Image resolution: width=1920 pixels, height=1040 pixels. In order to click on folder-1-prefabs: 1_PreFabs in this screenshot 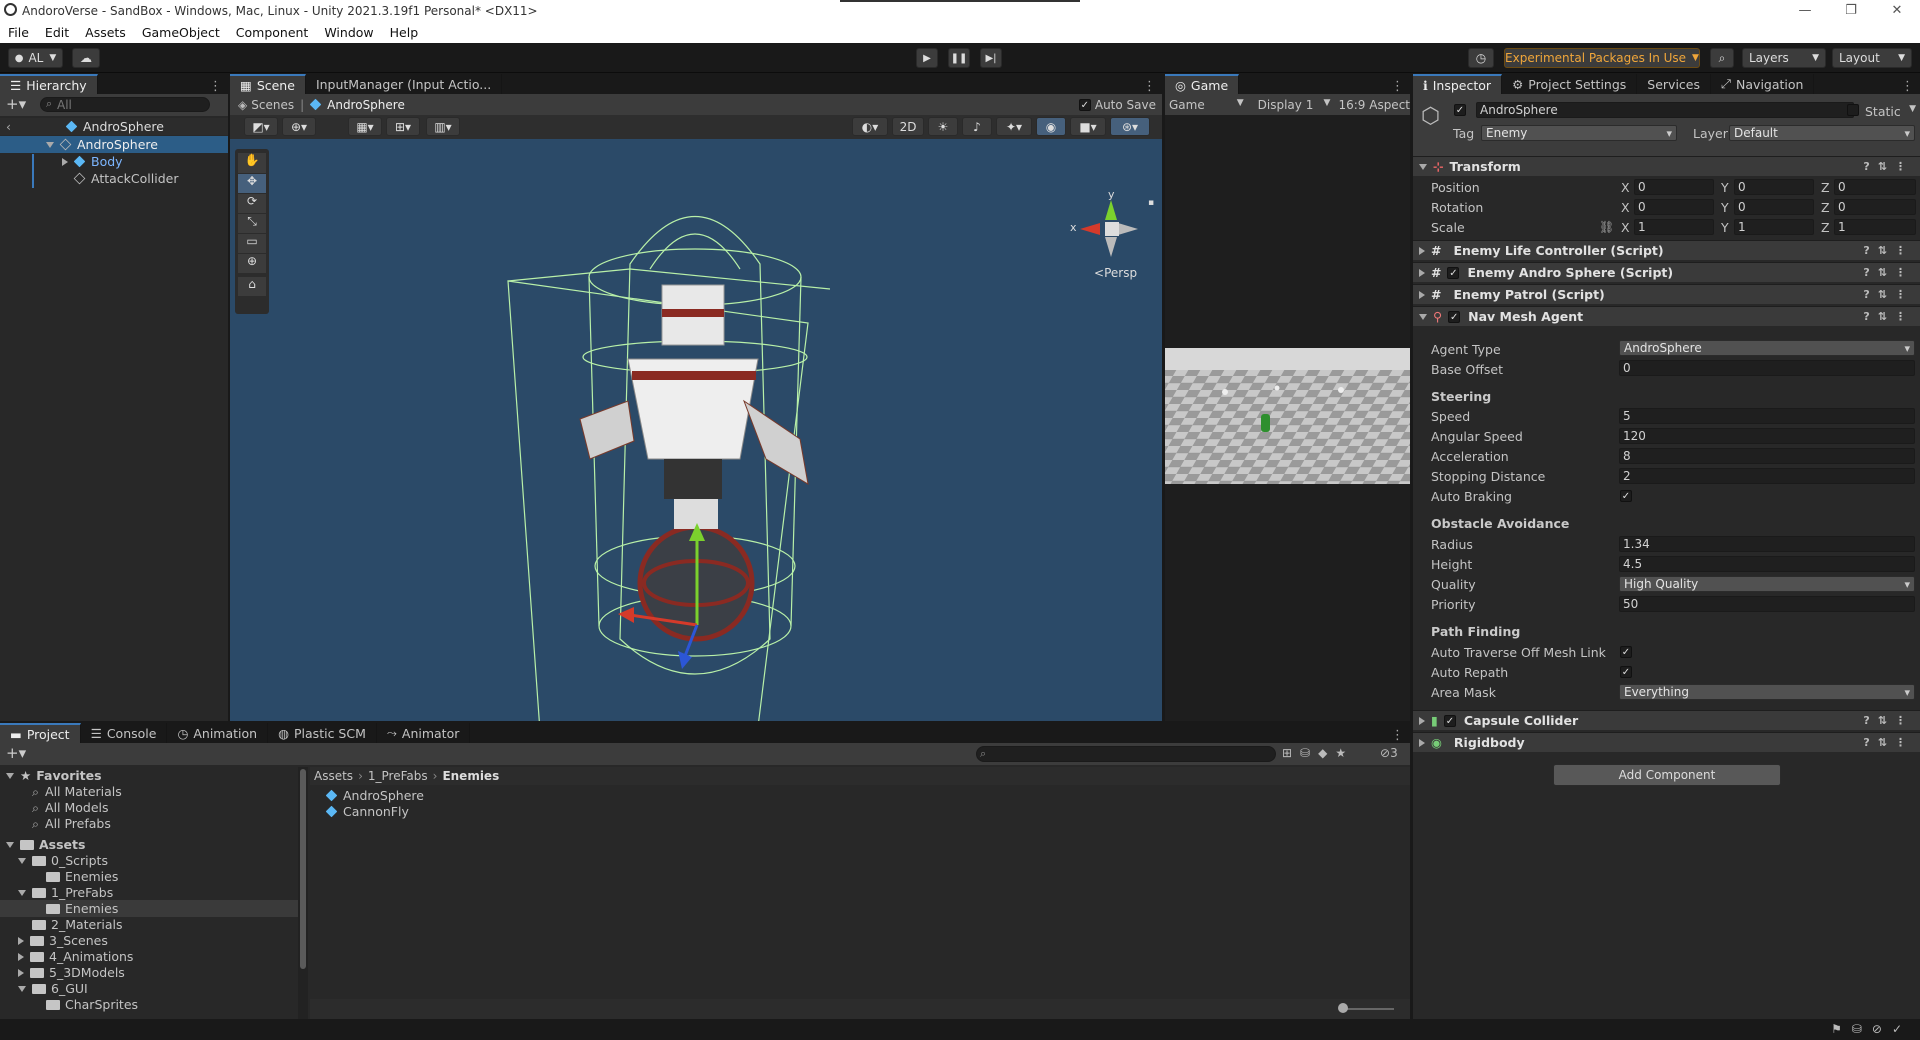, I will do `click(149, 892)`.